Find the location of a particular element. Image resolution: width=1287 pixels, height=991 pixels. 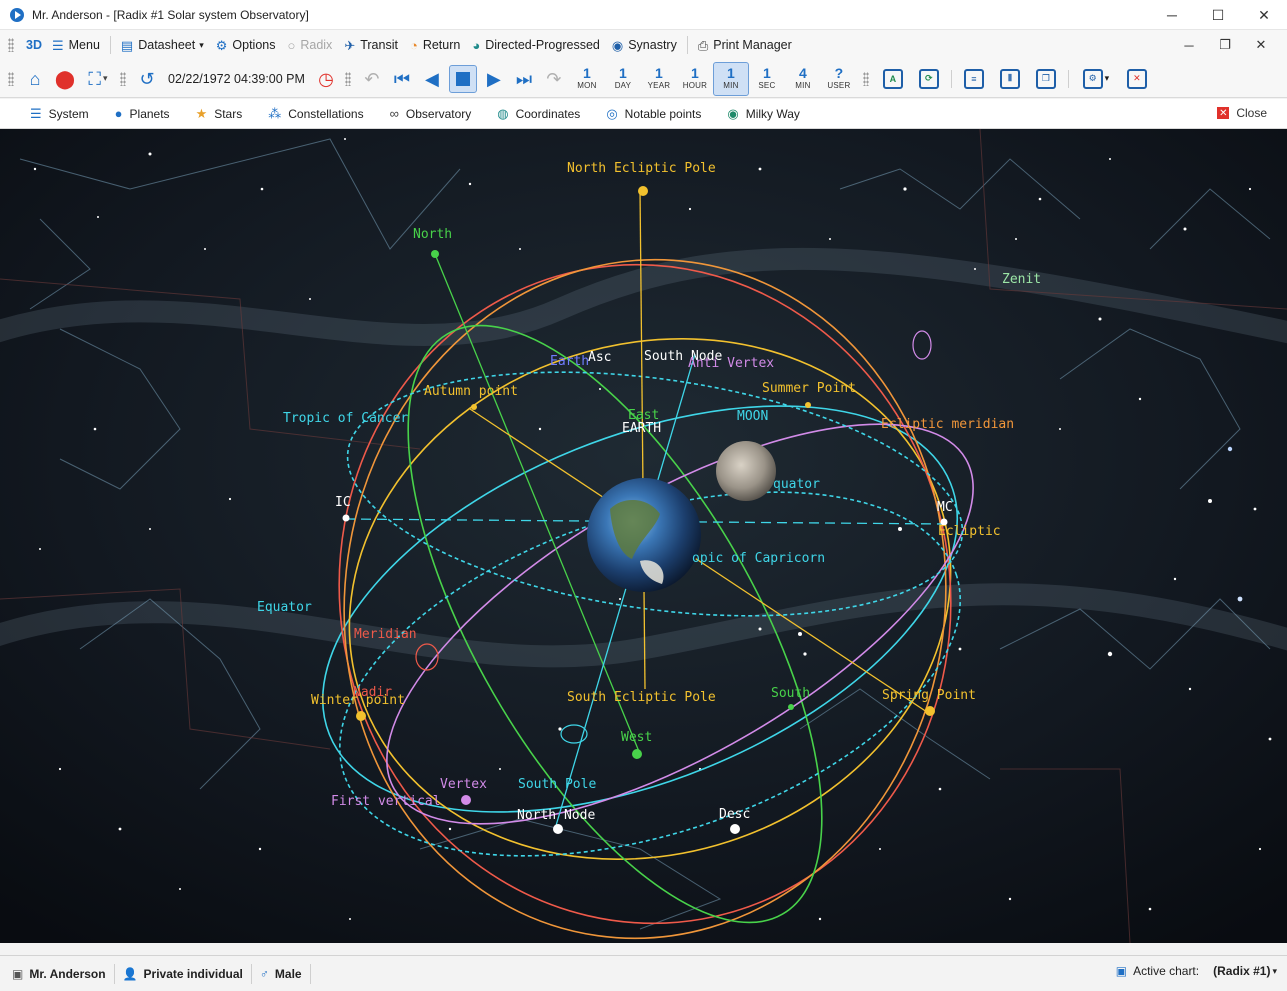

close-button: ✕ is located at coordinates (1264, 15).